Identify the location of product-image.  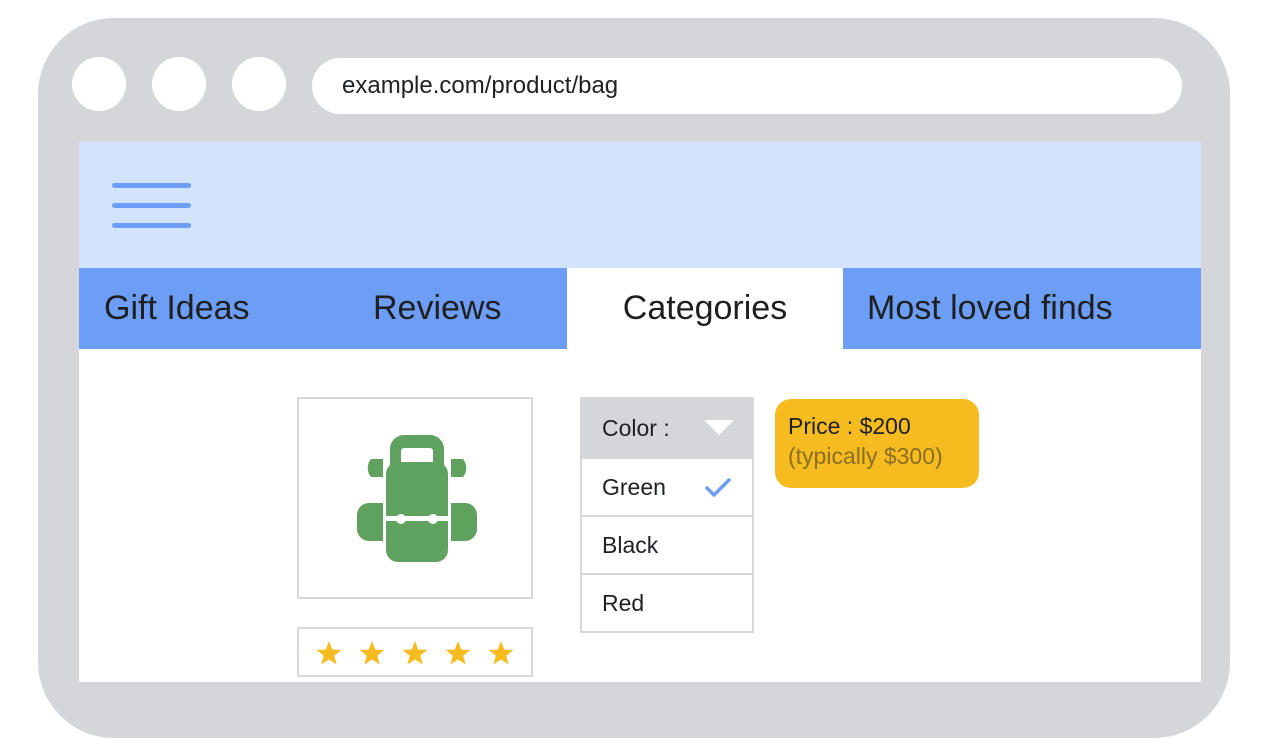
(415, 498).